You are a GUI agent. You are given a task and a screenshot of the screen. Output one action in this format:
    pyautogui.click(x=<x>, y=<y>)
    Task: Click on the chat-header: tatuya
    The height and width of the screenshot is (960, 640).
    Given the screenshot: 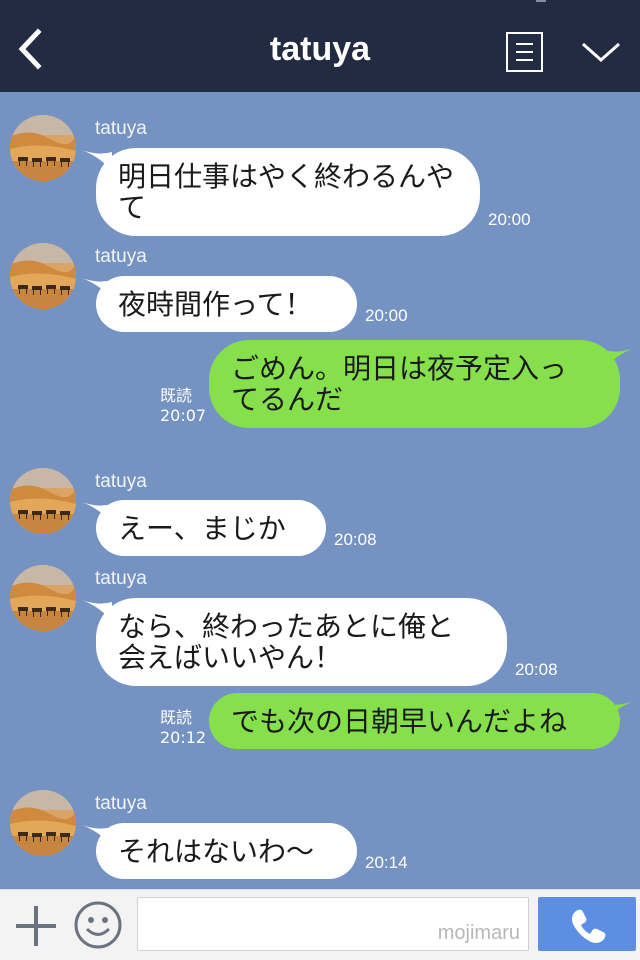 What is the action you would take?
    pyautogui.click(x=320, y=46)
    